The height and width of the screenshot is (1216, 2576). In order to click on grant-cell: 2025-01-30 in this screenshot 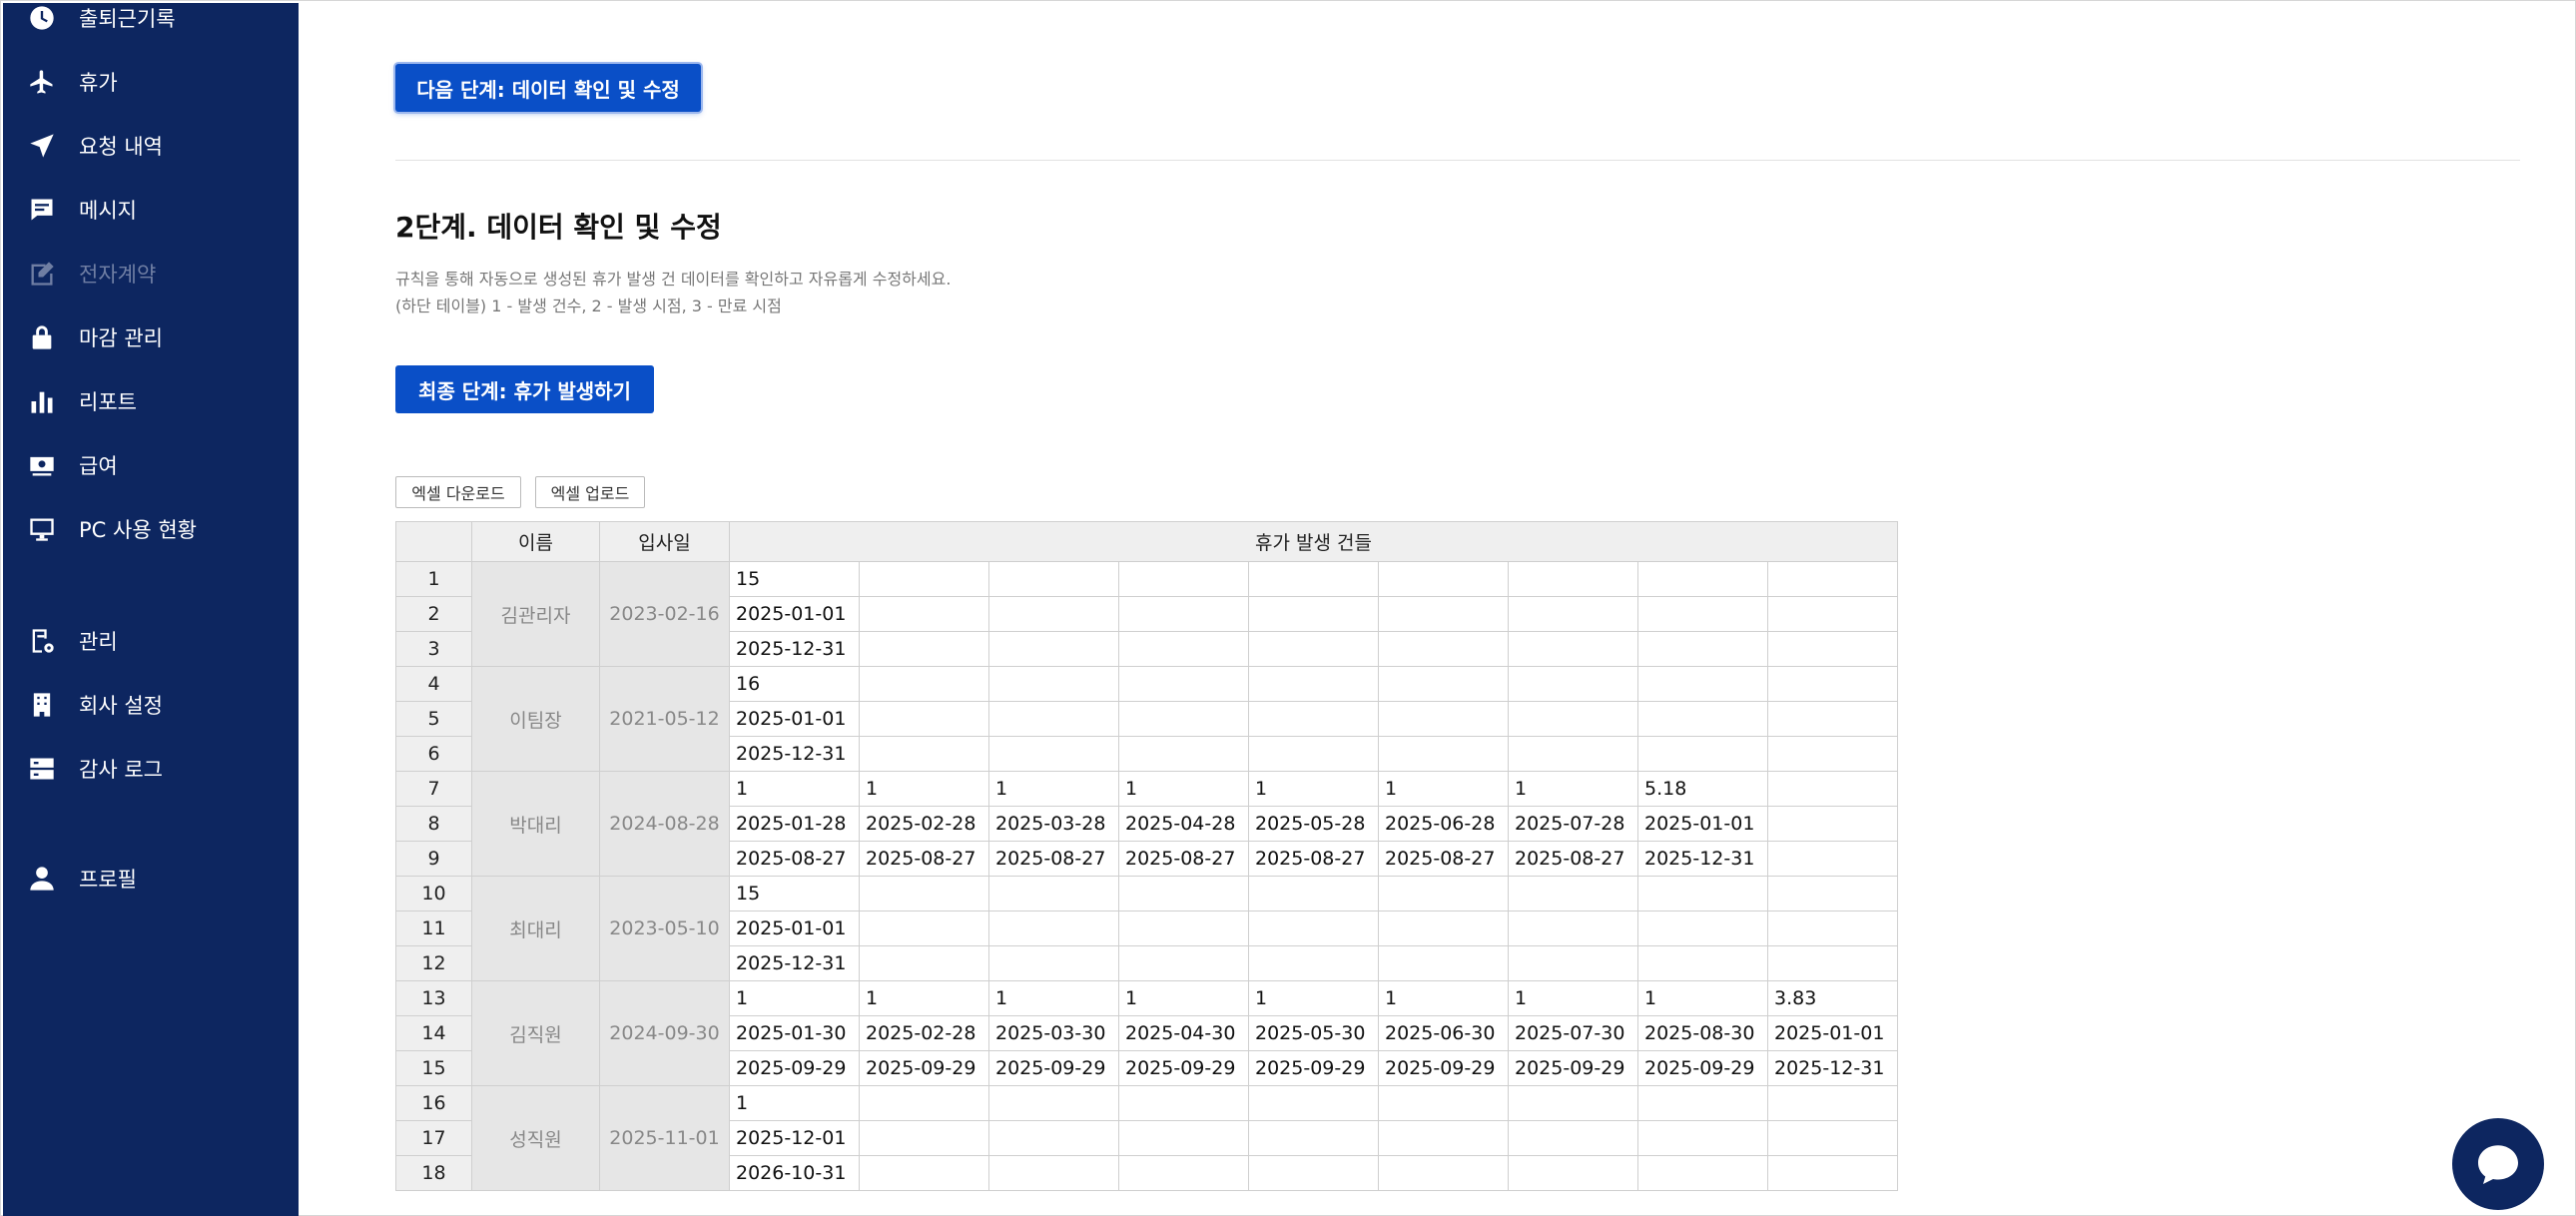, I will do `click(794, 1033)`.